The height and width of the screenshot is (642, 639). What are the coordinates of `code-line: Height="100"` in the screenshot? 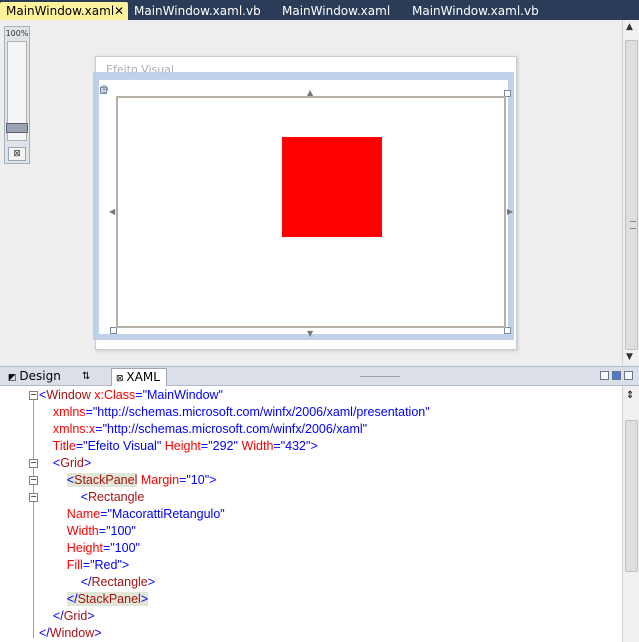 It's located at (103, 548).